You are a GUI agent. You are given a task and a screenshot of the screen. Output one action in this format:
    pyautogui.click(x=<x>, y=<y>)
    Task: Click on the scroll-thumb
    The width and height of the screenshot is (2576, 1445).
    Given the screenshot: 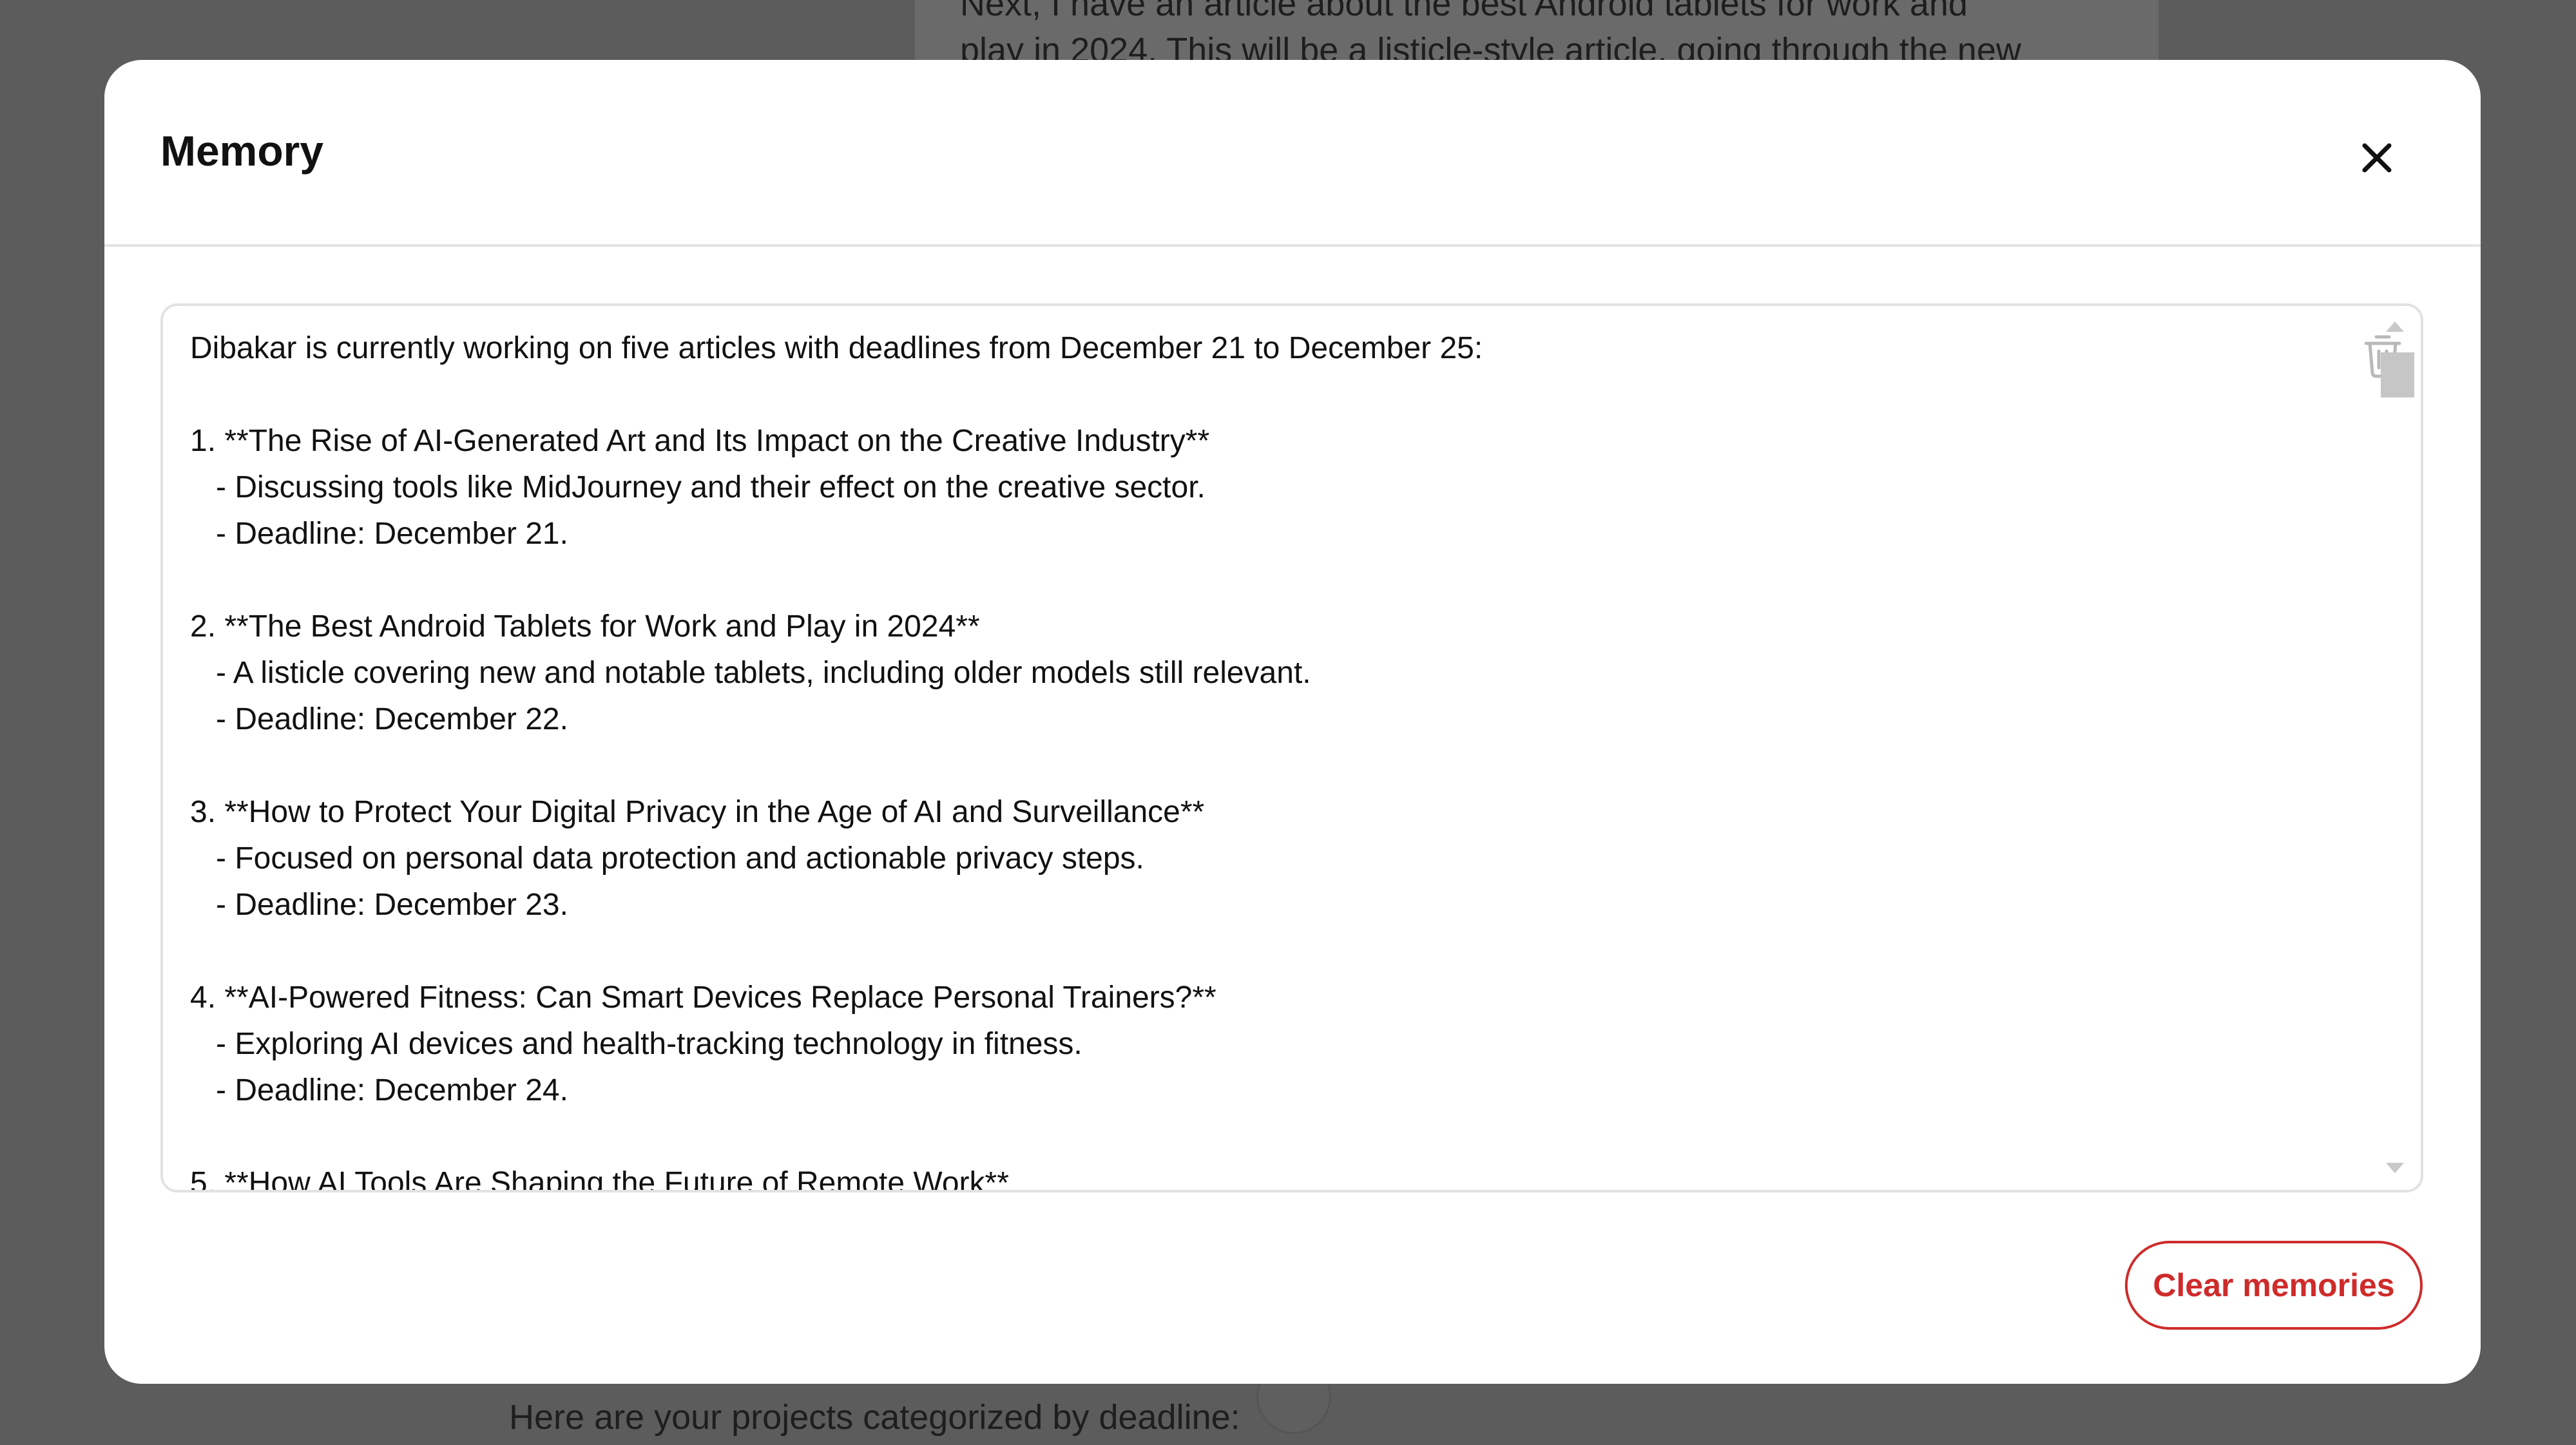 What is the action you would take?
    pyautogui.click(x=2397, y=374)
    